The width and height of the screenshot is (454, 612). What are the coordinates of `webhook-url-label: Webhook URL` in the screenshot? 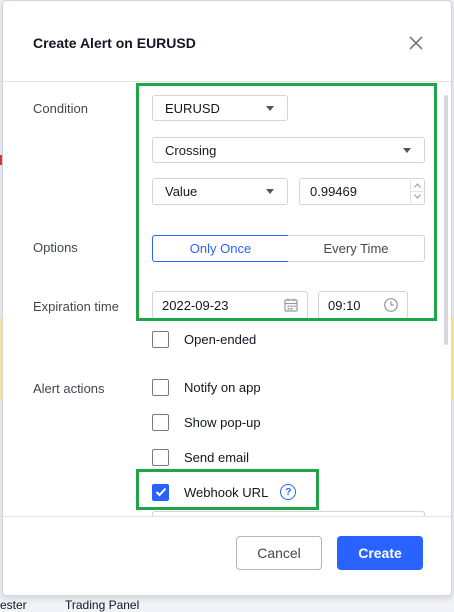 It's located at (226, 492).